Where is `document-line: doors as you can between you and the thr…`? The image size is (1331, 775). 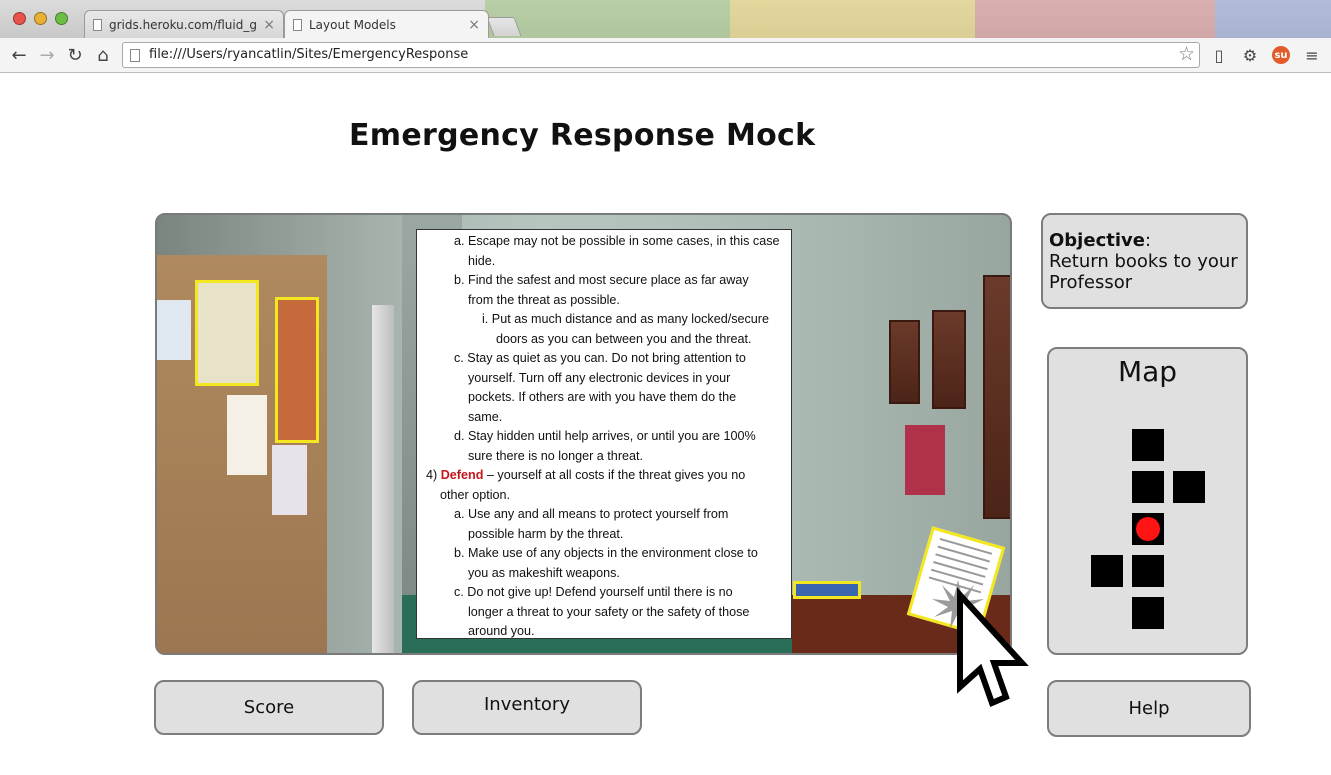 document-line: doors as you can between you and the thr… is located at coordinates (624, 338).